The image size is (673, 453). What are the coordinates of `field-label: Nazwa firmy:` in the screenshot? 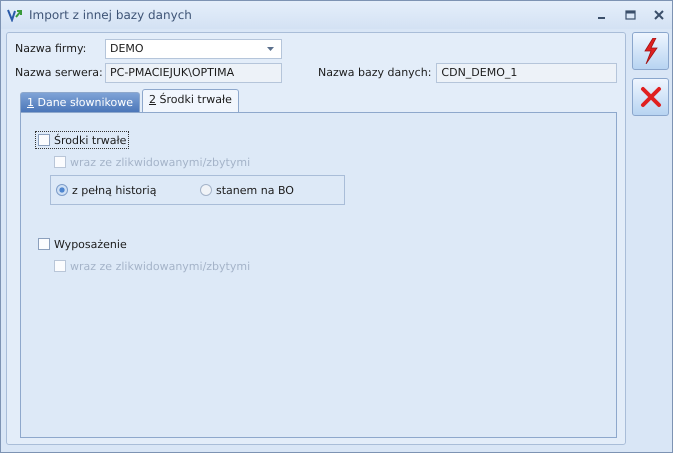 It's located at (51, 48).